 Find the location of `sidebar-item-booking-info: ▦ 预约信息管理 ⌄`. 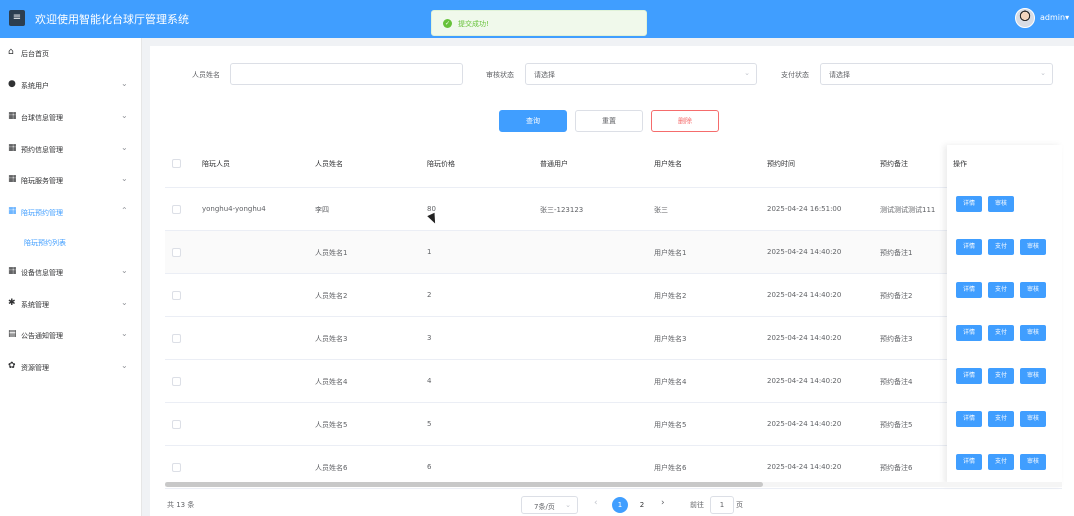

sidebar-item-booking-info: ▦ 预约信息管理 ⌄ is located at coordinates (70, 149).